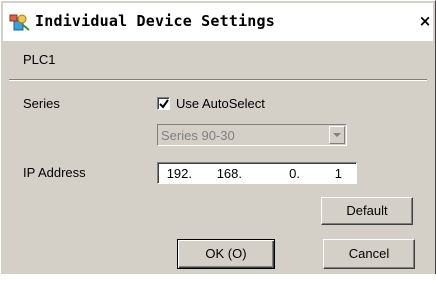  What do you see at coordinates (39, 59) in the screenshot?
I see `device-name-label: PLC1` at bounding box center [39, 59].